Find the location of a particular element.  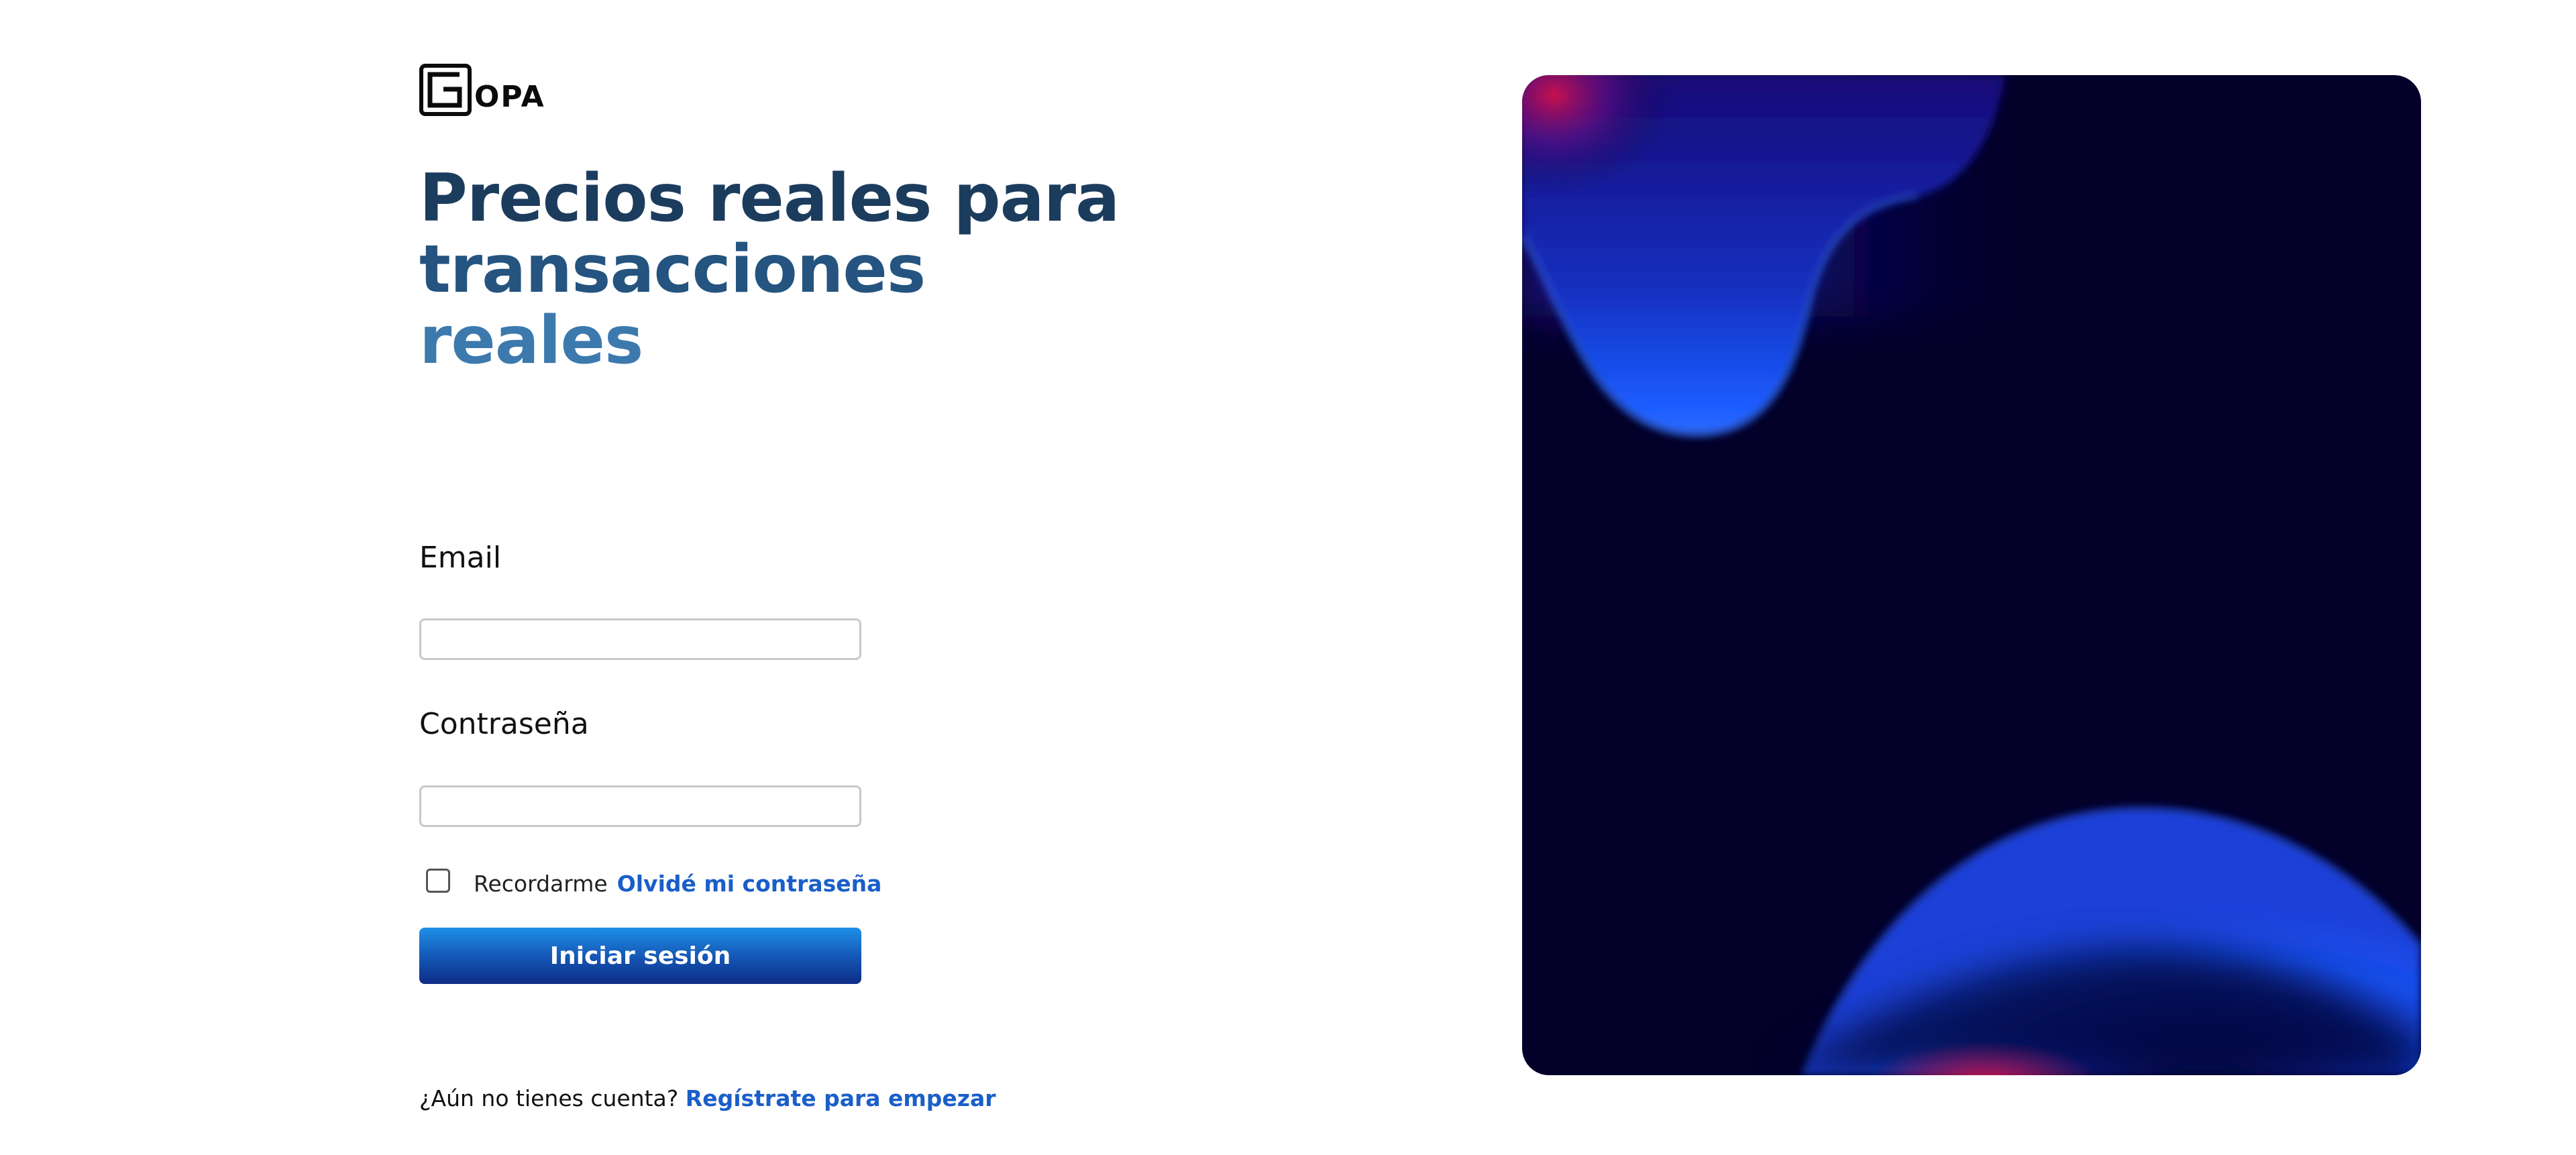

password-label: Contraseña is located at coordinates (504, 724).